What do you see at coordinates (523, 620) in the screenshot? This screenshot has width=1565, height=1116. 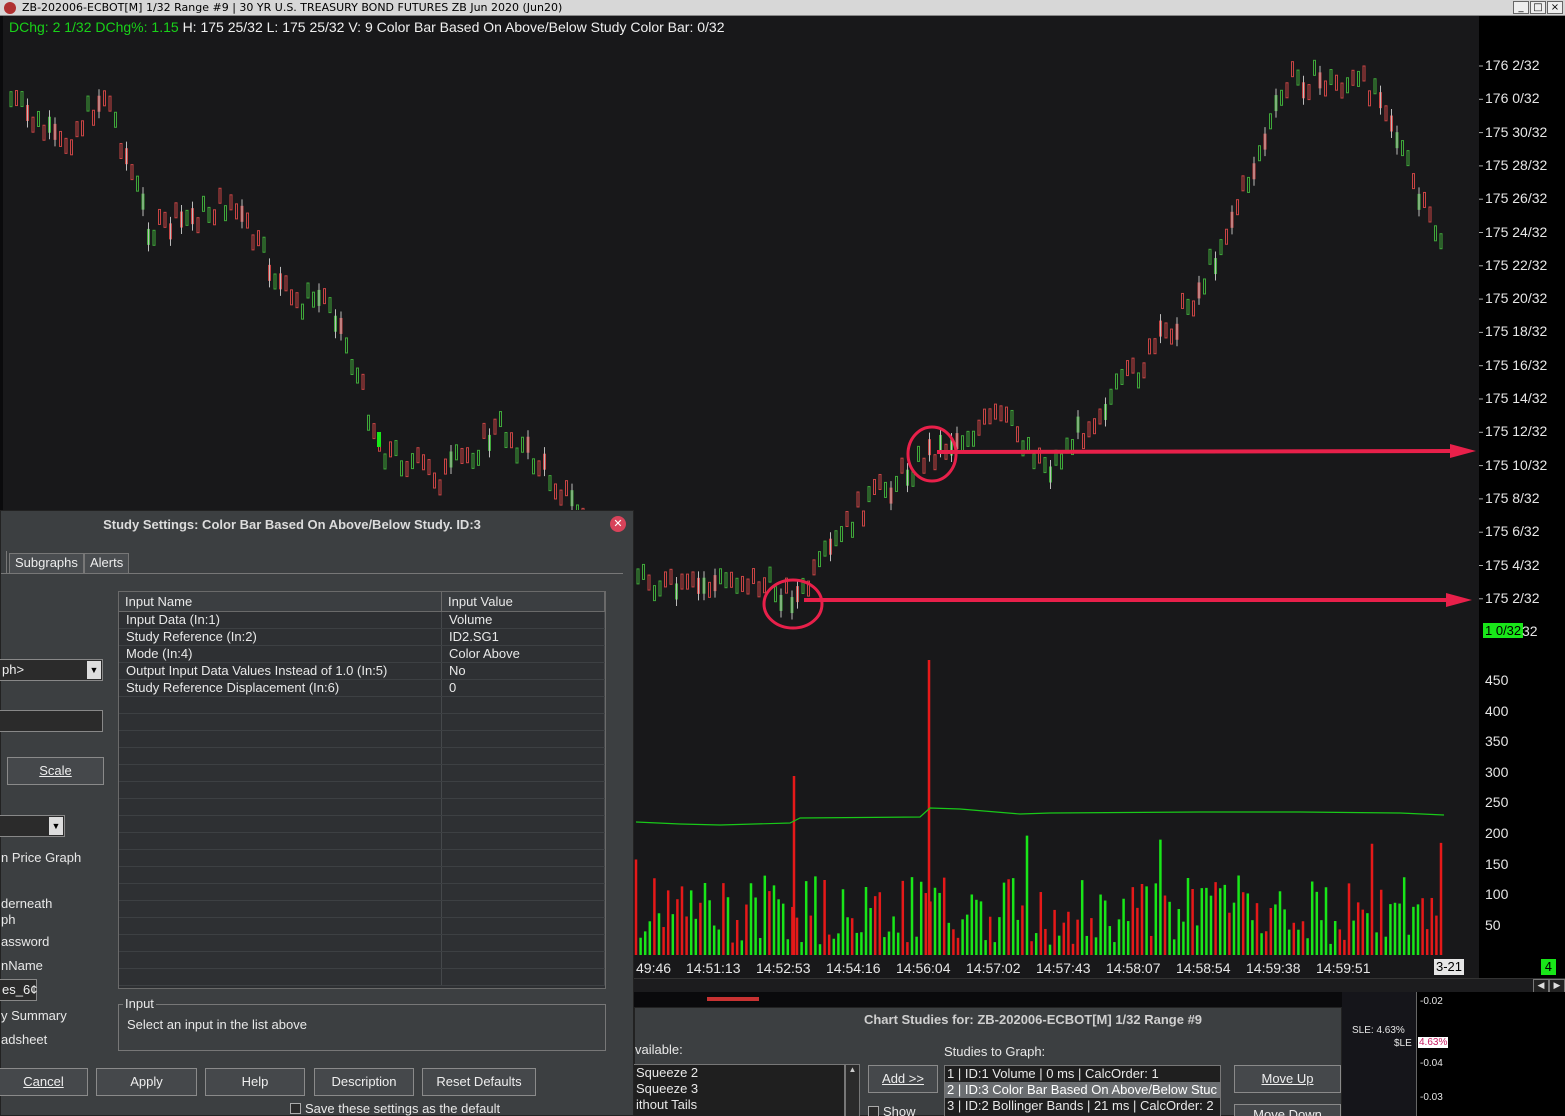 I see `input-value-cell: Volume` at bounding box center [523, 620].